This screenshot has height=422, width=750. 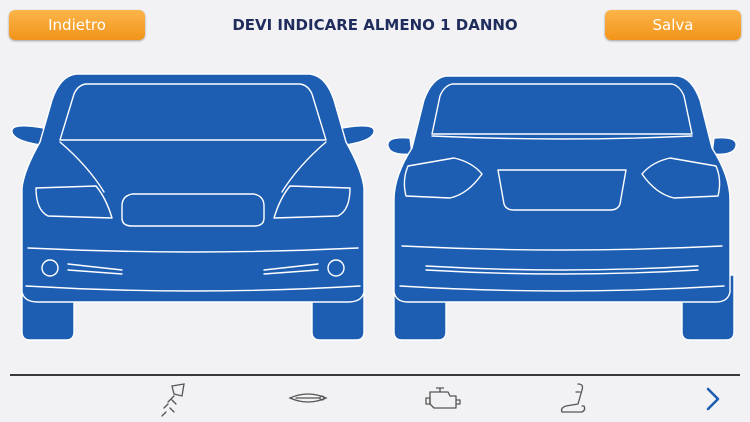 What do you see at coordinates (375, 375) in the screenshot?
I see `toolbar-divider` at bounding box center [375, 375].